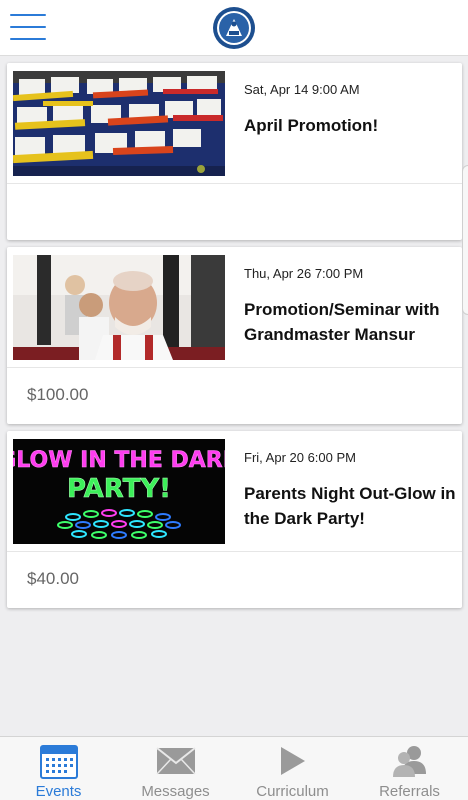 The height and width of the screenshot is (800, 468). What do you see at coordinates (234, 580) in the screenshot?
I see `event-card-footer: $40.00` at bounding box center [234, 580].